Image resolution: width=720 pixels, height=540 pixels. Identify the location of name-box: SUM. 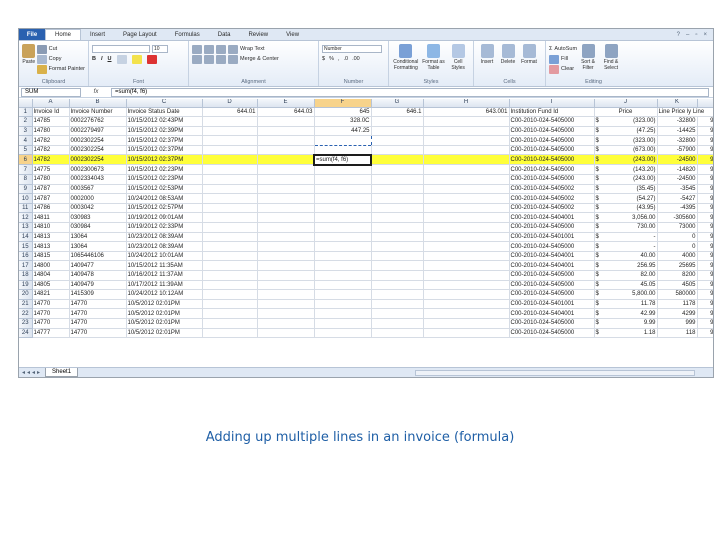
(51, 92).